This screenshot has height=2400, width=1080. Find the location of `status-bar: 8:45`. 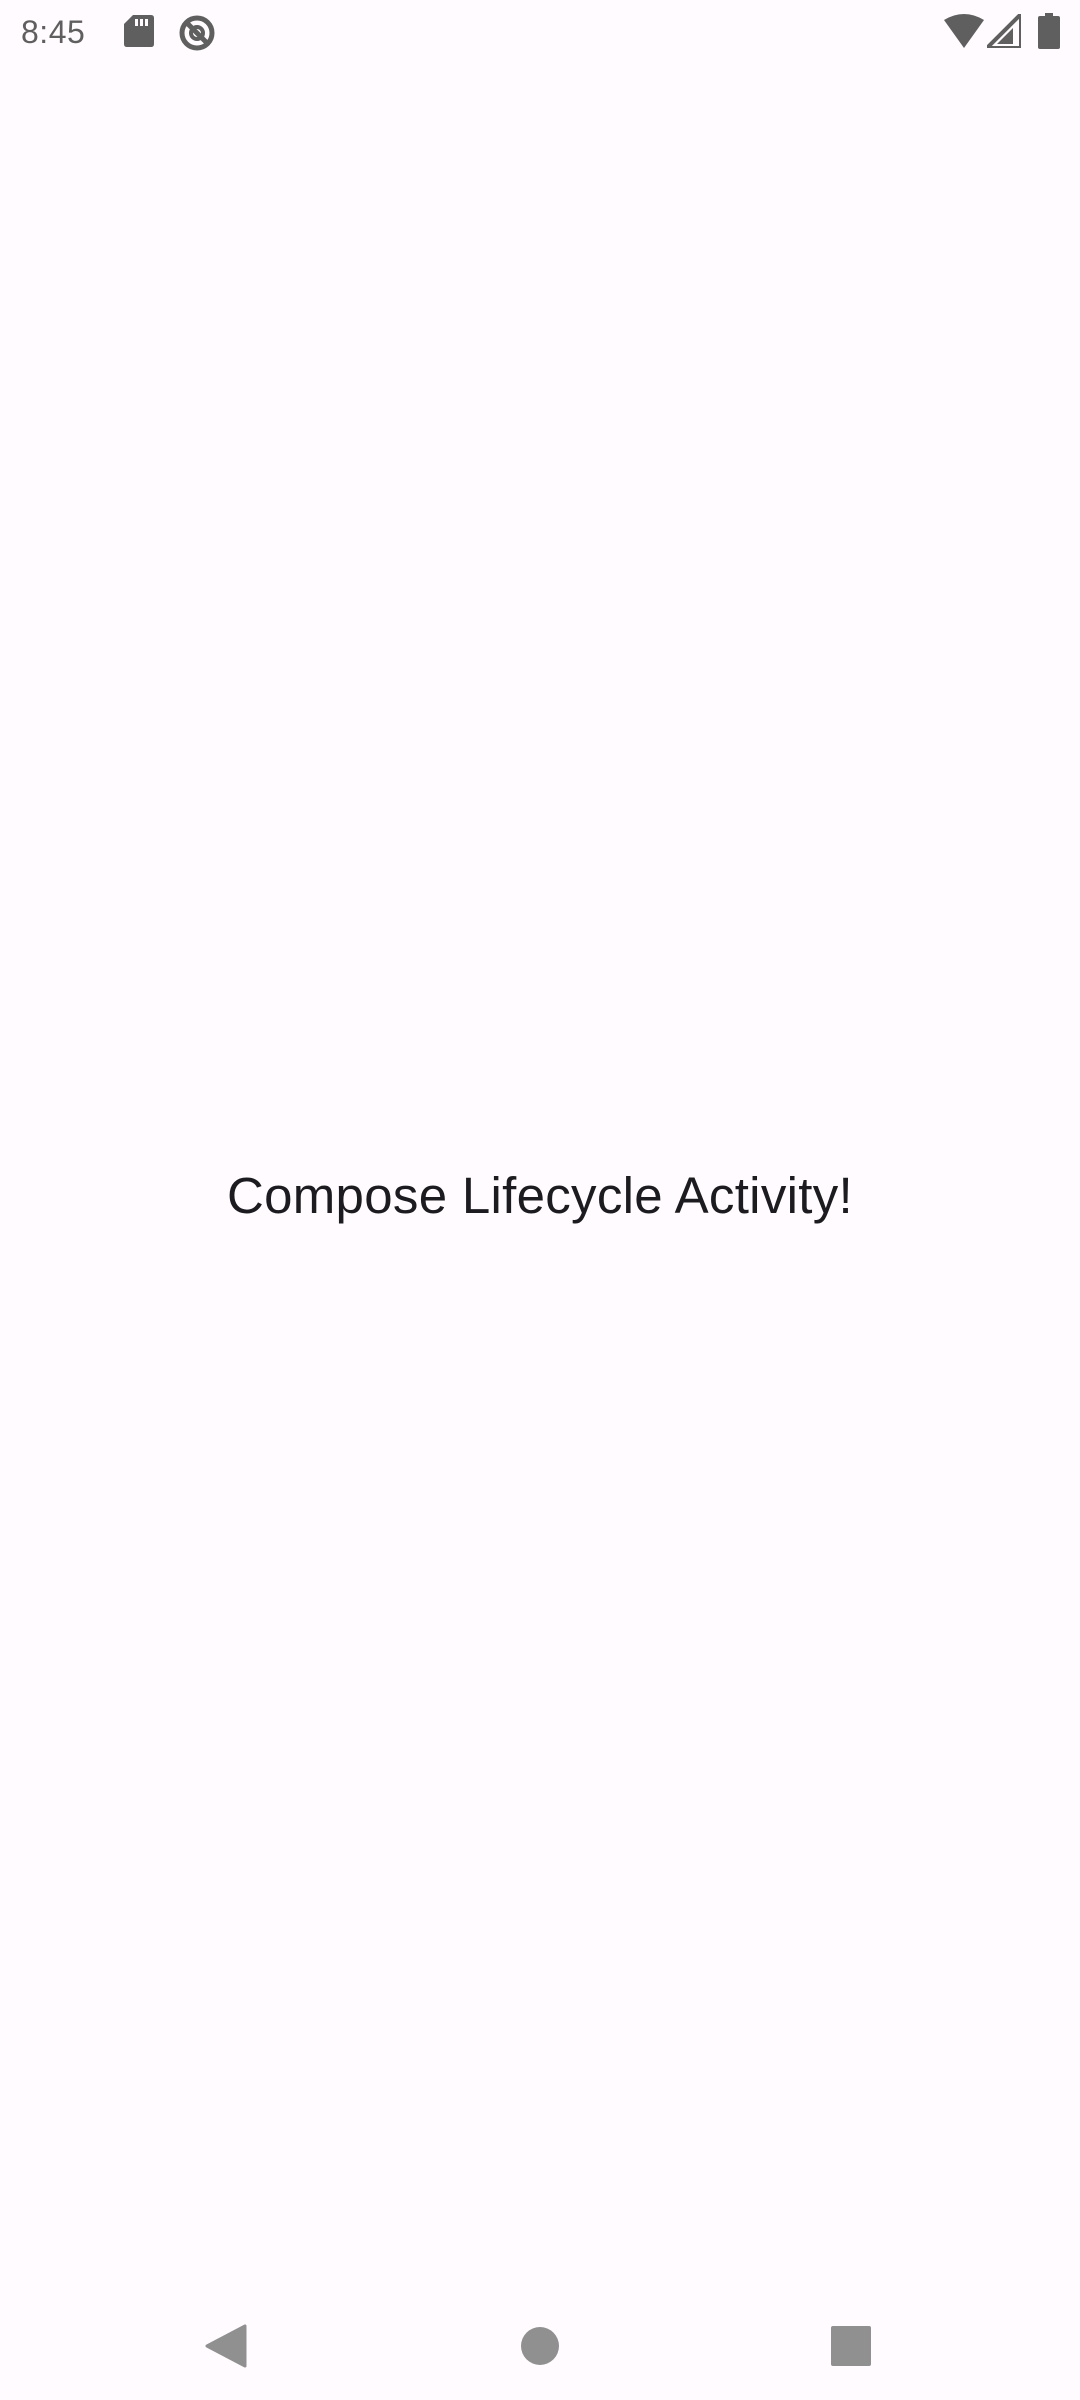

status-bar: 8:45 is located at coordinates (540, 32).